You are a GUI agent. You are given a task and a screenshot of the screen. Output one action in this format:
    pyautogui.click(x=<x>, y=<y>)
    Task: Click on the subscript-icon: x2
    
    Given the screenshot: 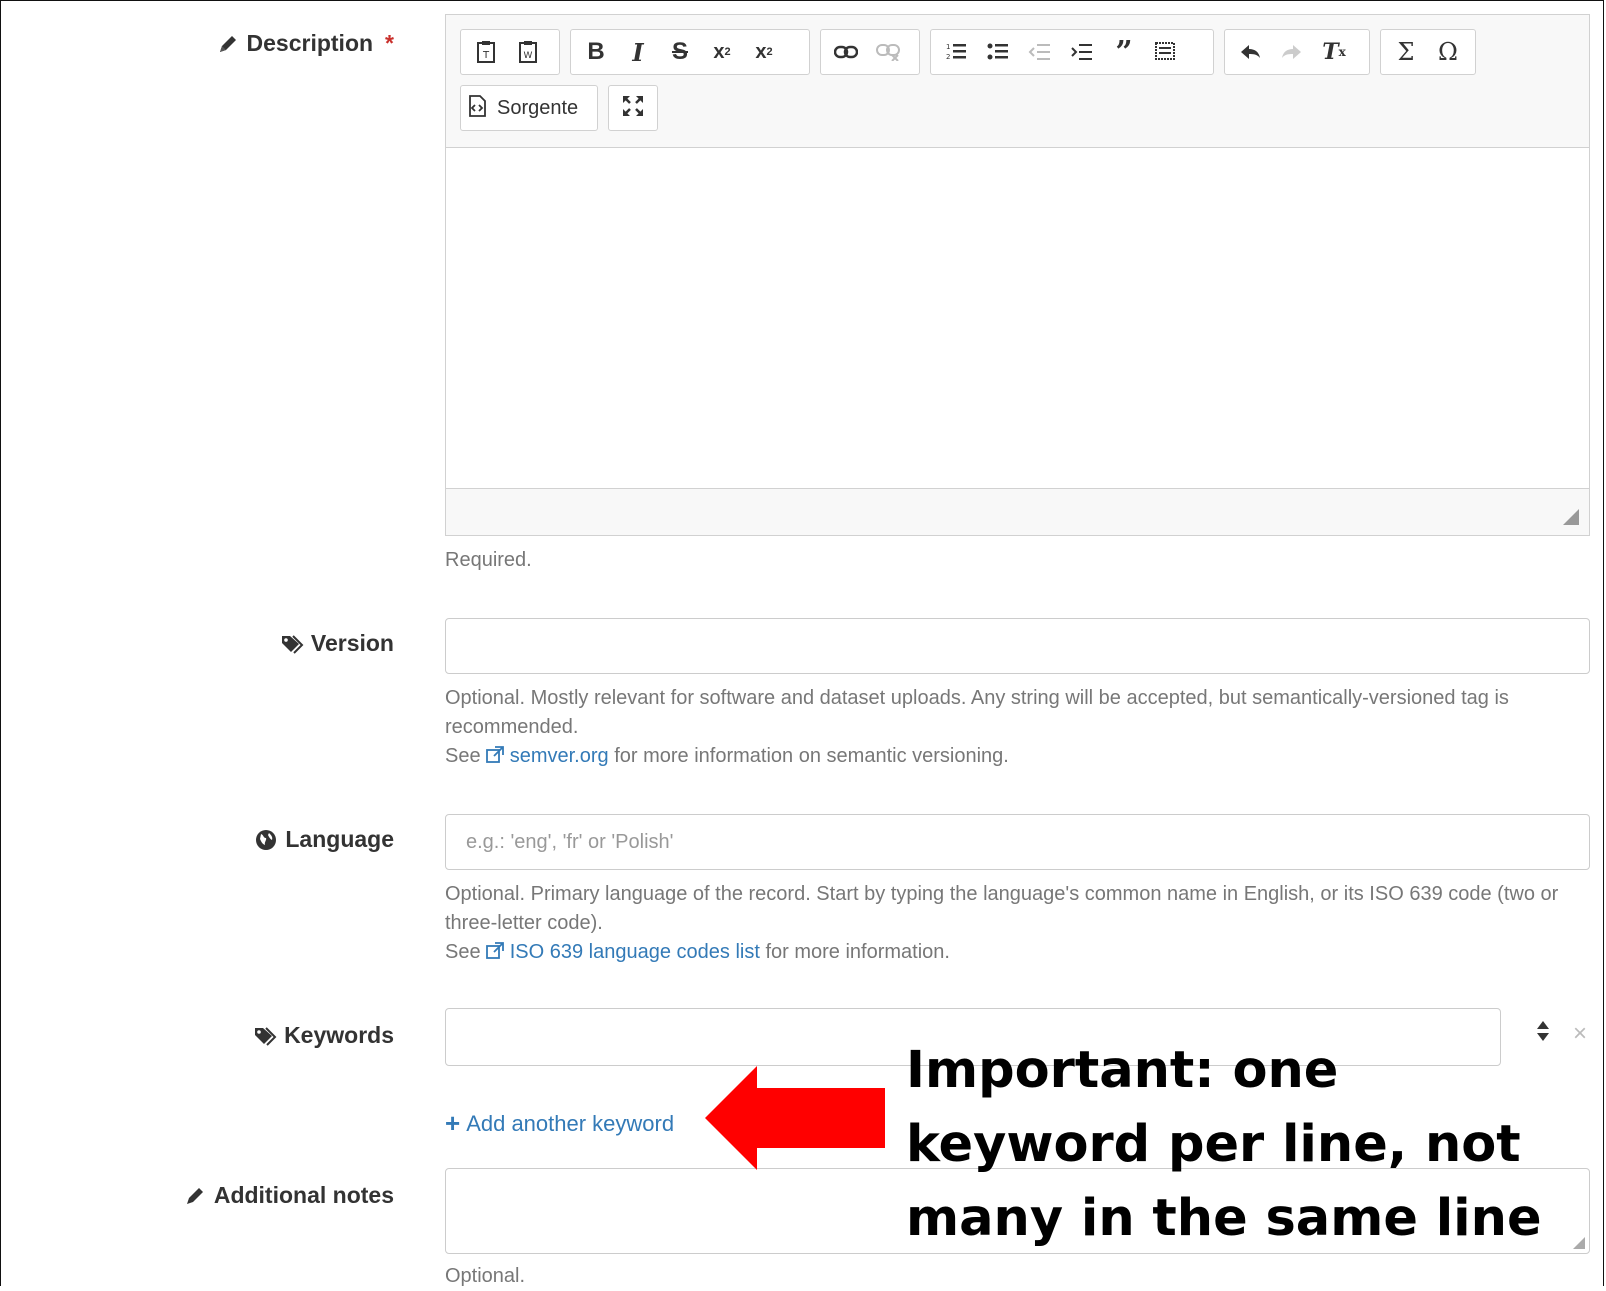 What is the action you would take?
    pyautogui.click(x=722, y=52)
    